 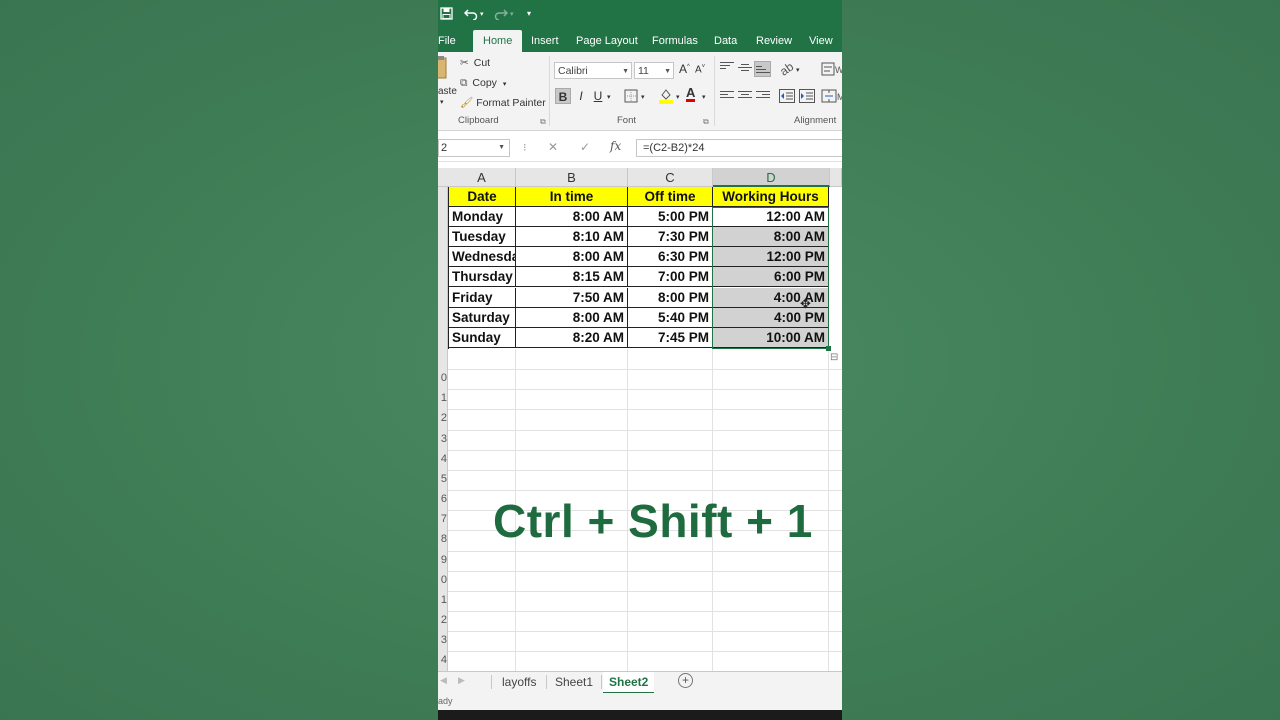 What do you see at coordinates (449, 41) in the screenshot?
I see `tab-file: File` at bounding box center [449, 41].